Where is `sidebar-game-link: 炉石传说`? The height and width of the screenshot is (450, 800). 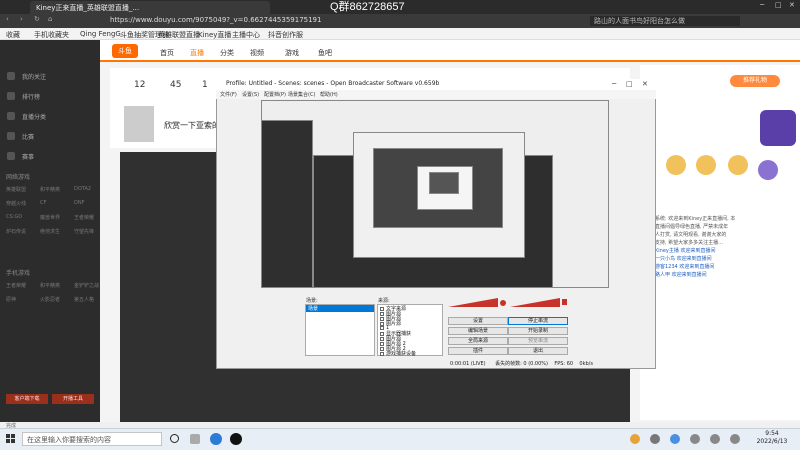 sidebar-game-link: 炉石传说 is located at coordinates (16, 231).